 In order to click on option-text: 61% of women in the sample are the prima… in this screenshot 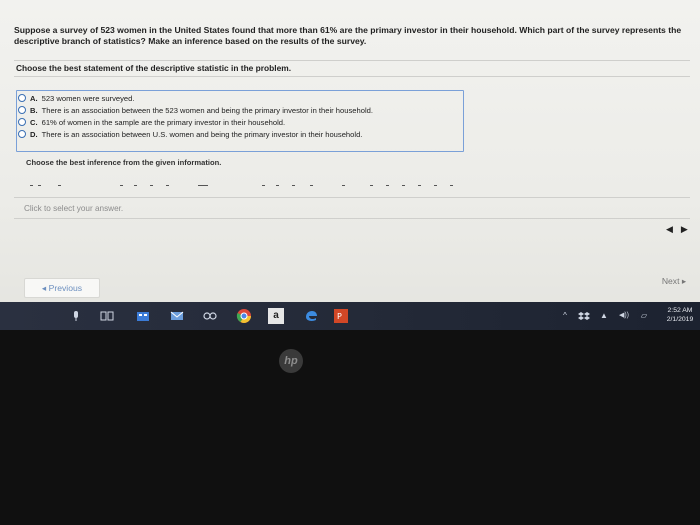, I will do `click(163, 122)`.